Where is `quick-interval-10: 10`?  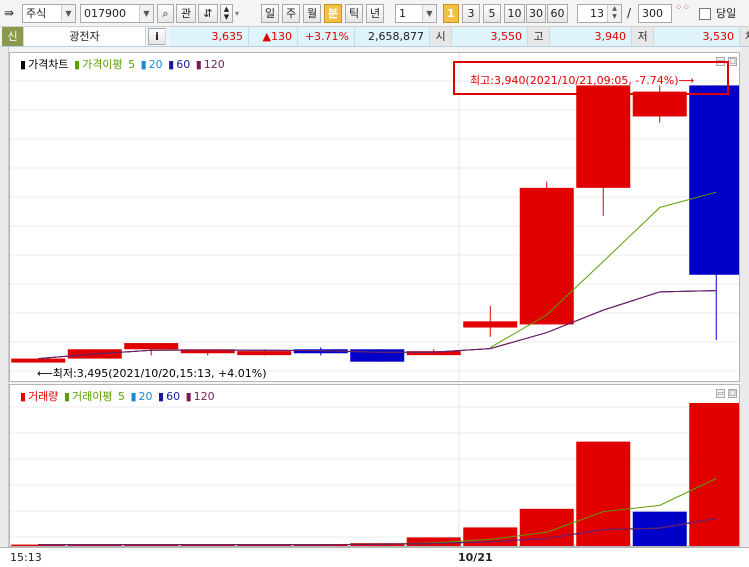 quick-interval-10: 10 is located at coordinates (514, 13).